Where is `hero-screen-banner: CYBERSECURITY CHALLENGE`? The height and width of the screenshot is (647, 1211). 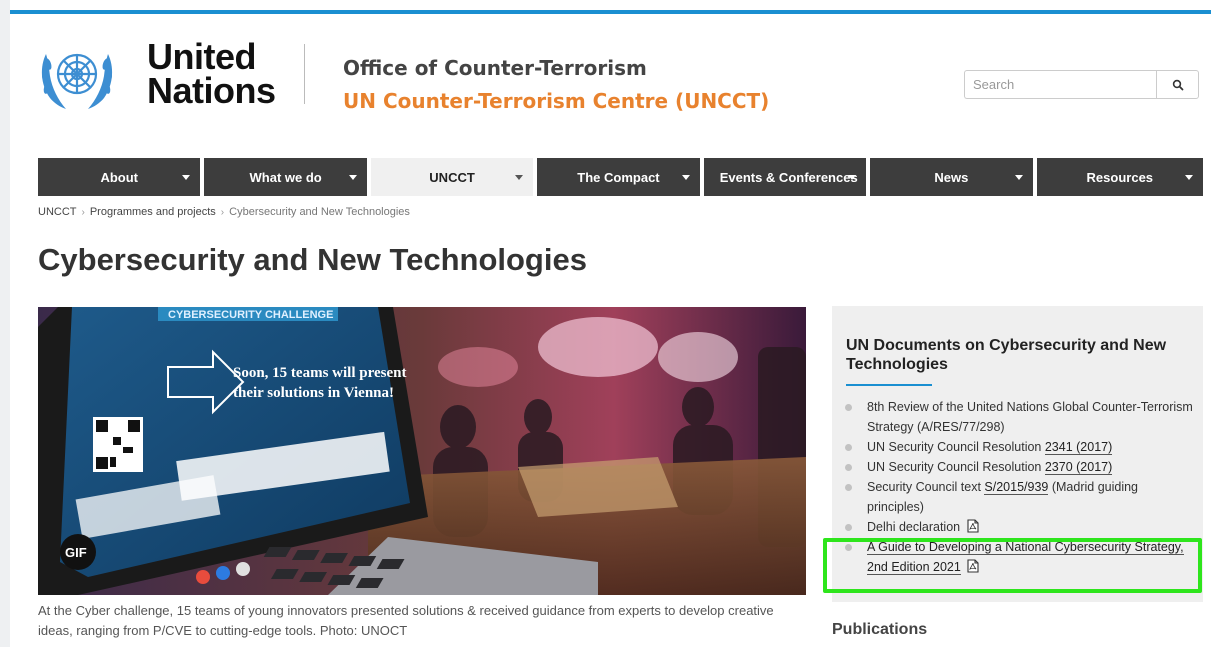 hero-screen-banner: CYBERSECURITY CHALLENGE is located at coordinates (250, 315).